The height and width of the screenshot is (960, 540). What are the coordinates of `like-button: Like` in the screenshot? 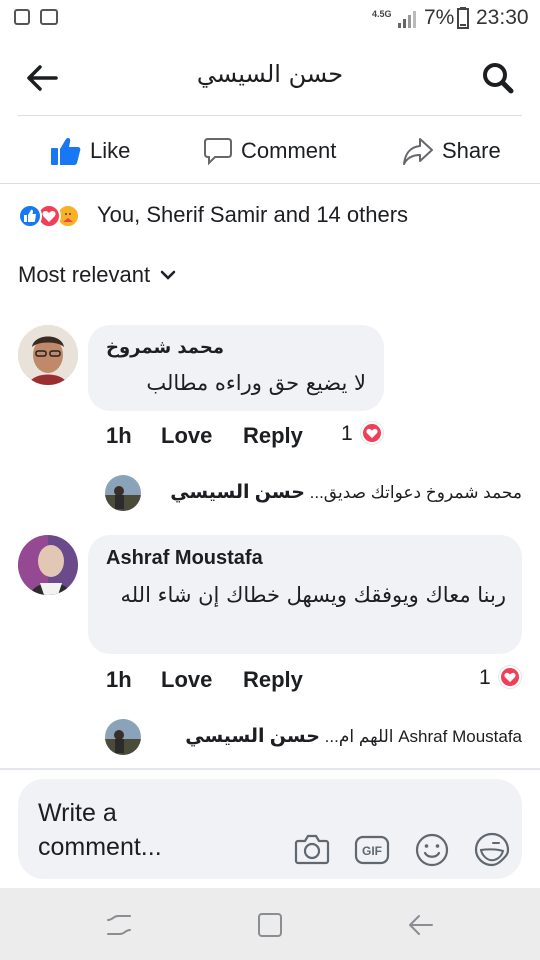 It's located at (90, 151).